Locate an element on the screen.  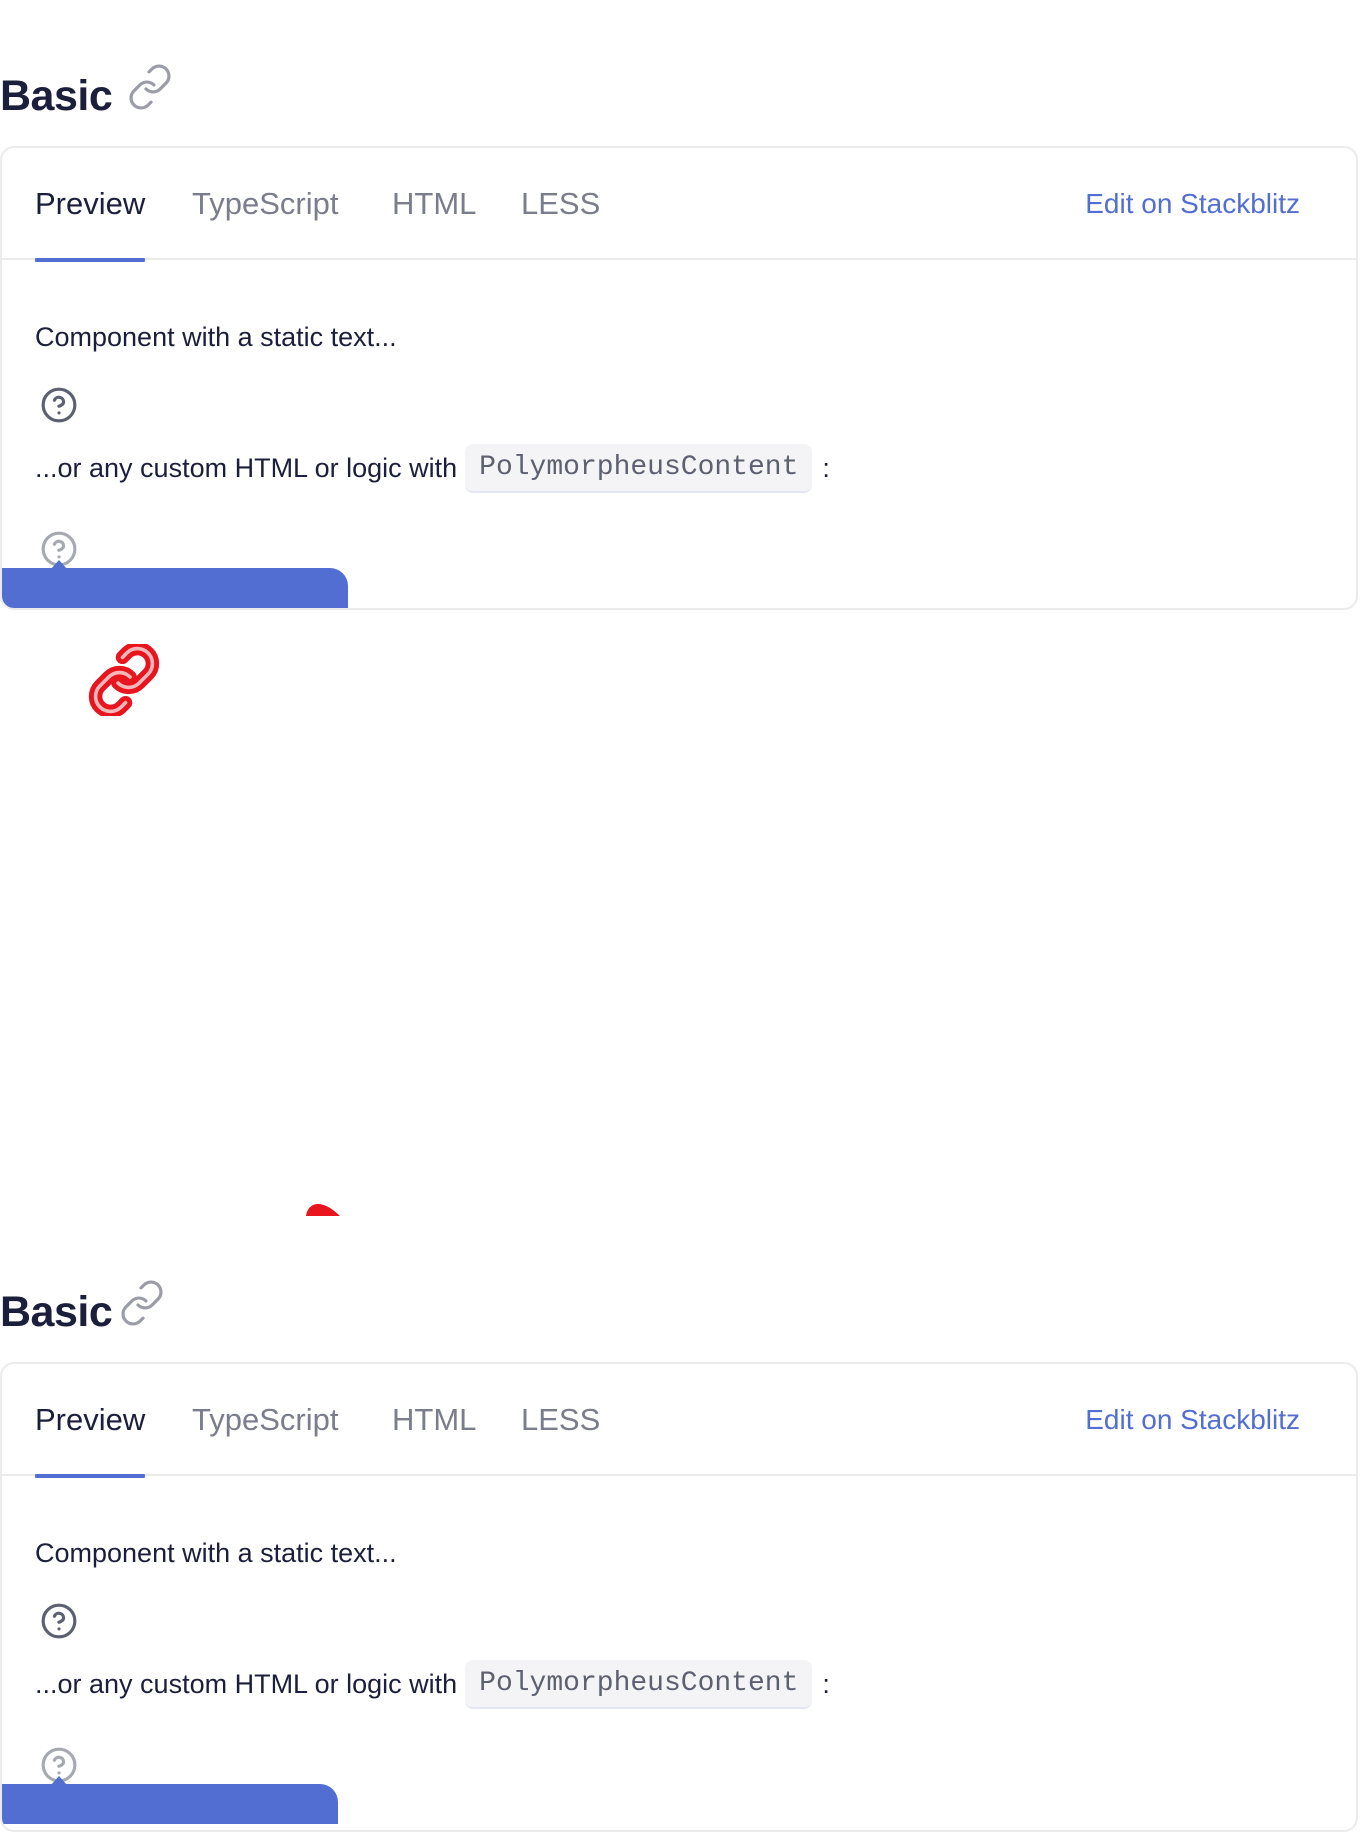
red-link-cursor-icon is located at coordinates (124, 680).